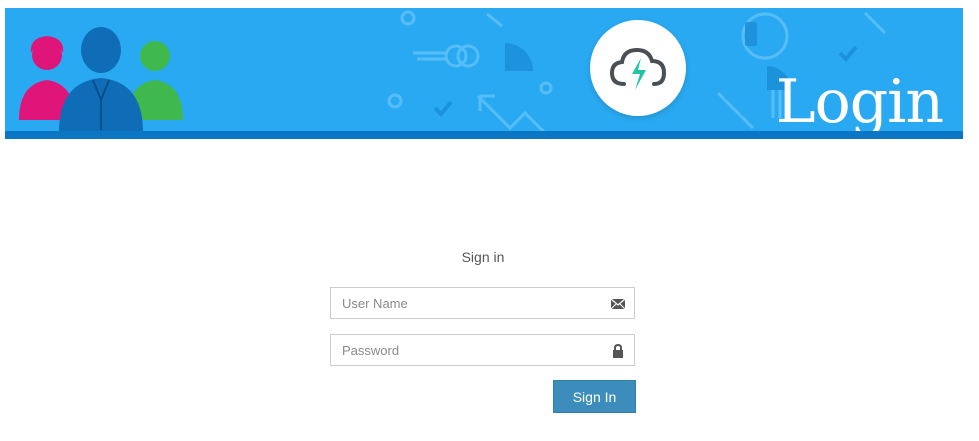  What do you see at coordinates (483, 257) in the screenshot?
I see `signin-heading: Sign in` at bounding box center [483, 257].